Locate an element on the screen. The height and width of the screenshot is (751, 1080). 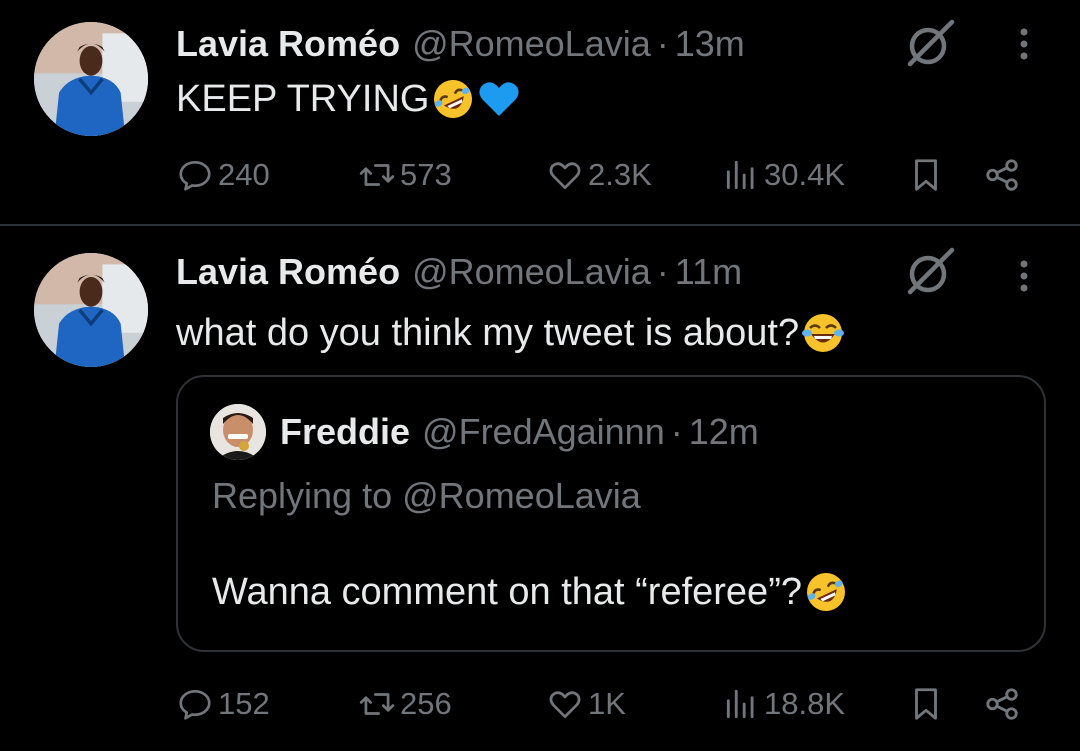
quoted-avatar-image is located at coordinates (238, 432).